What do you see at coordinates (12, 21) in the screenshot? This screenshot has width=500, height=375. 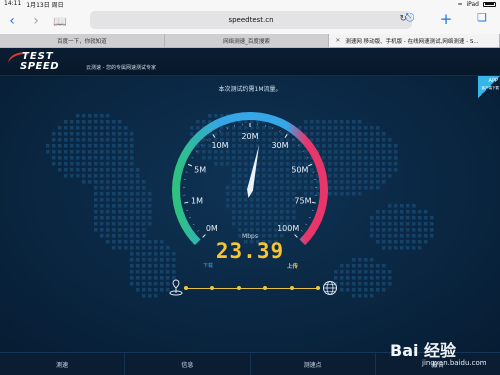 I see `back-icon: ‹` at bounding box center [12, 21].